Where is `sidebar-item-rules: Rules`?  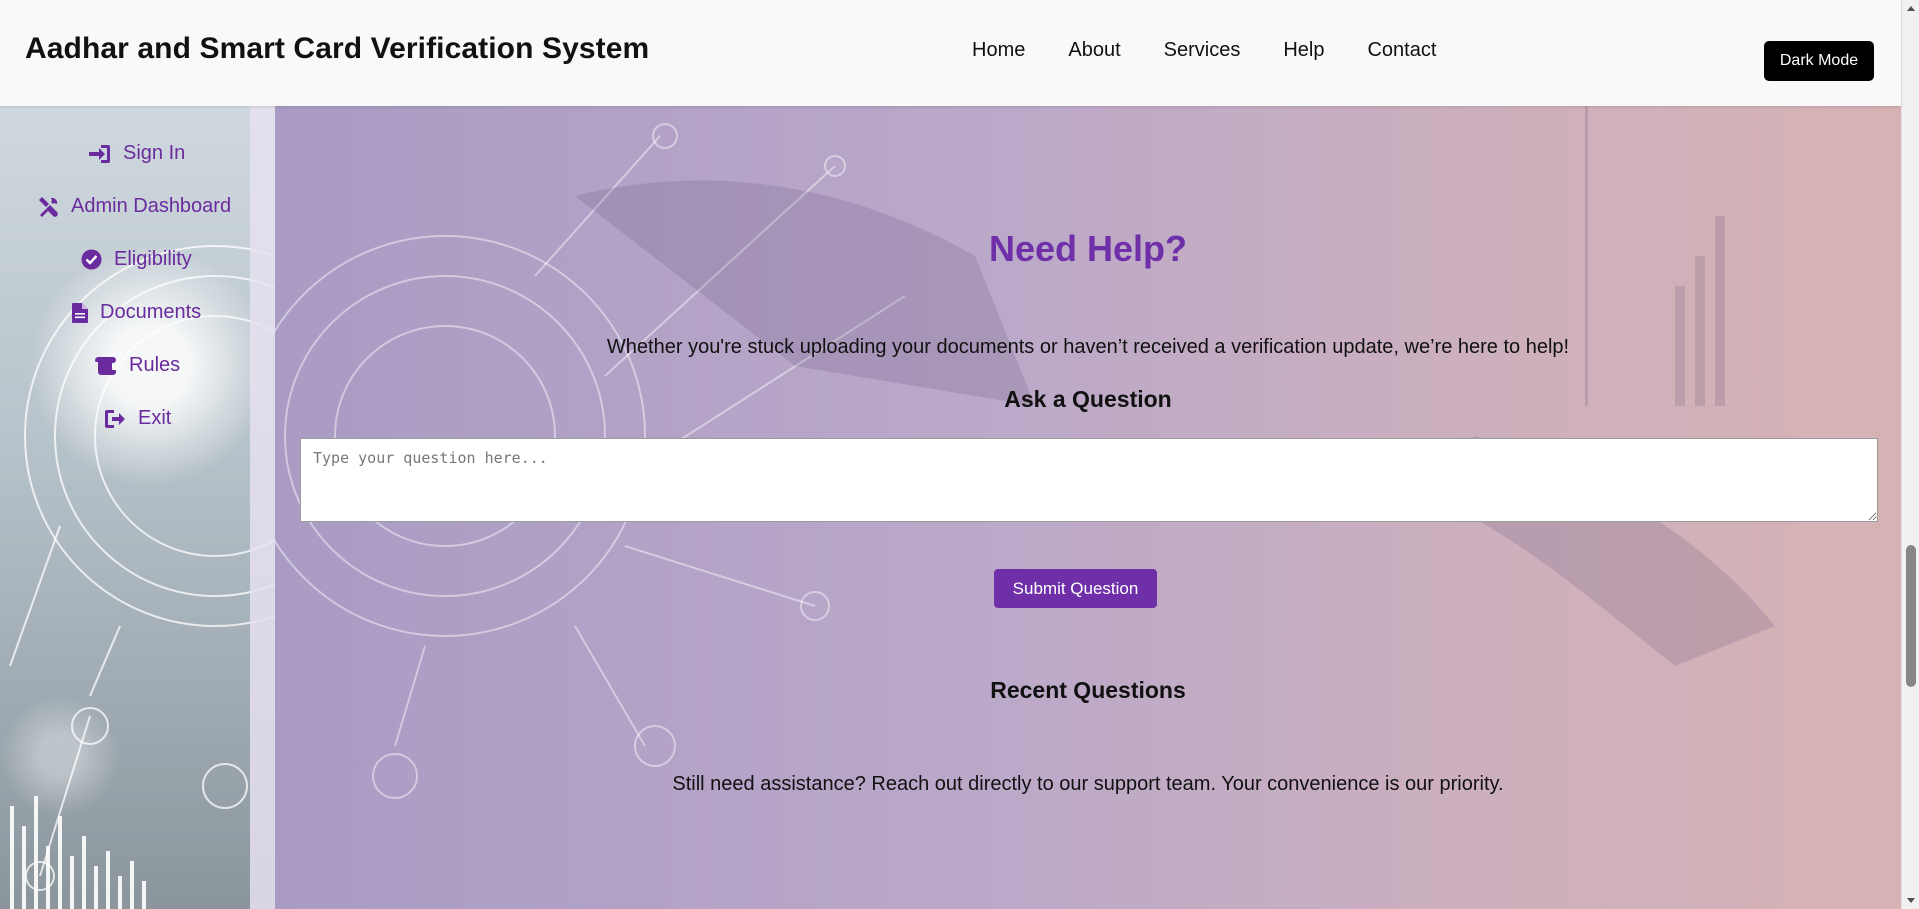
sidebar-item-rules: Rules is located at coordinates (137, 365).